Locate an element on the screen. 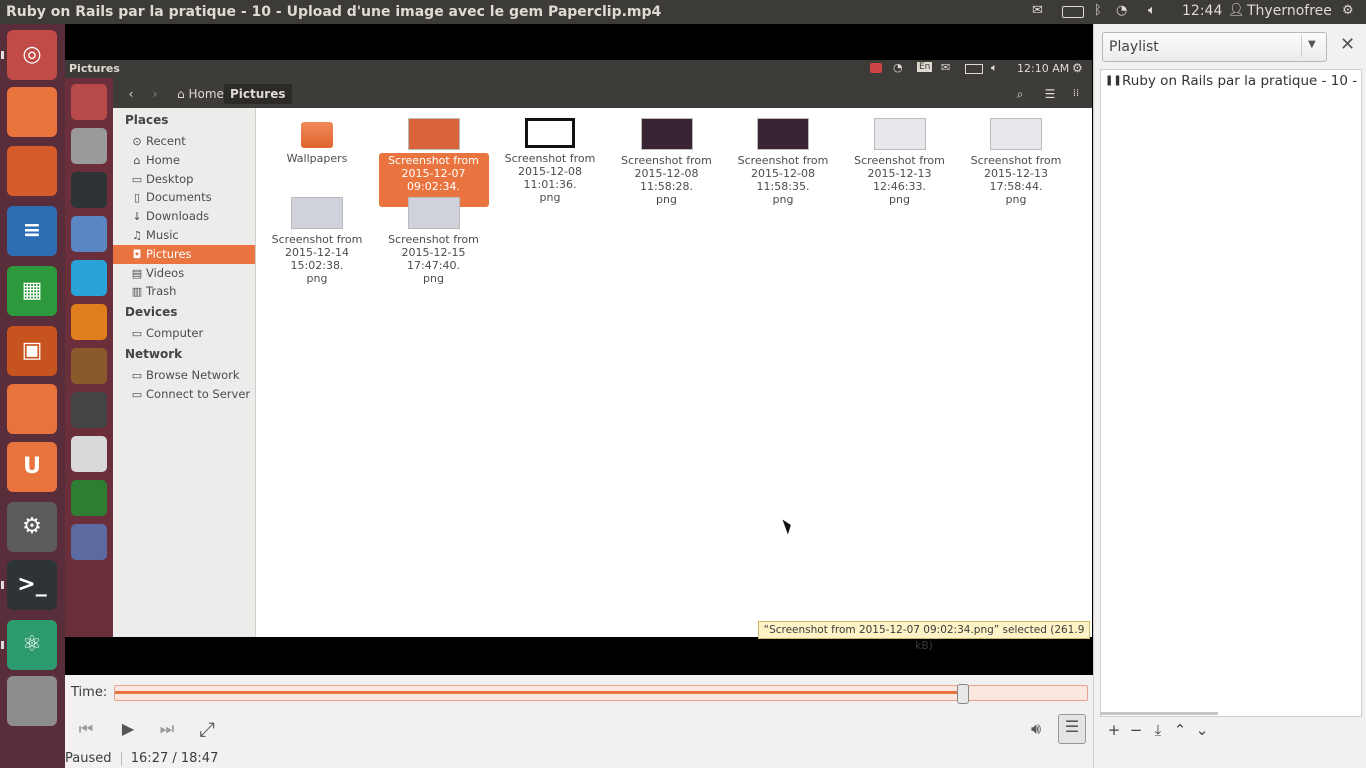  file-item: Screenshot from 2015-12-08 11:58:35. png is located at coordinates (783, 162).